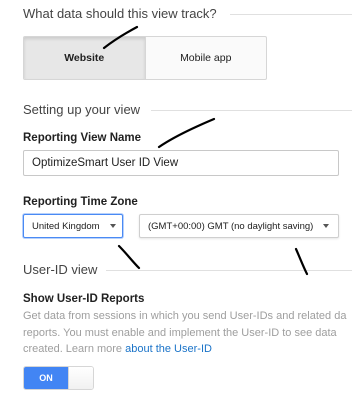 This screenshot has width=352, height=400. Describe the element at coordinates (84, 58) in the screenshot. I see `website-option: Website` at that location.